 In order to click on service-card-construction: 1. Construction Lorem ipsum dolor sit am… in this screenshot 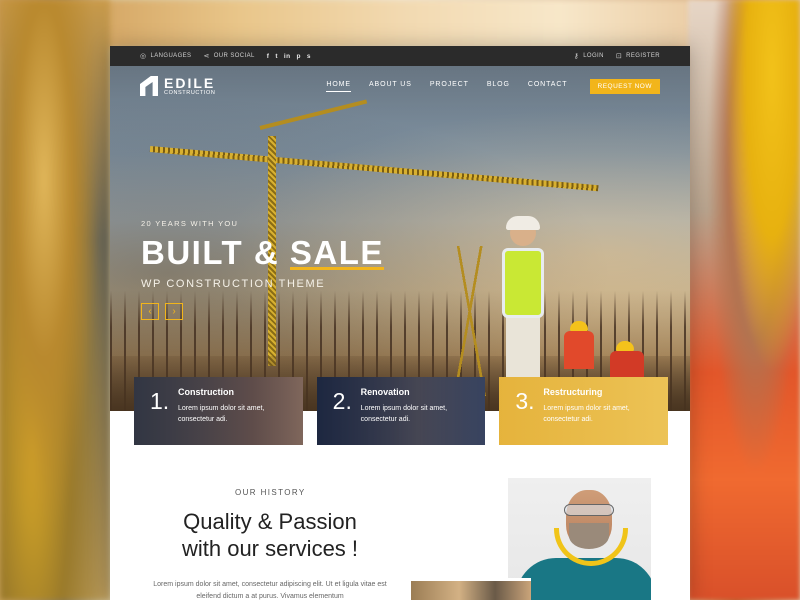, I will do `click(218, 411)`.